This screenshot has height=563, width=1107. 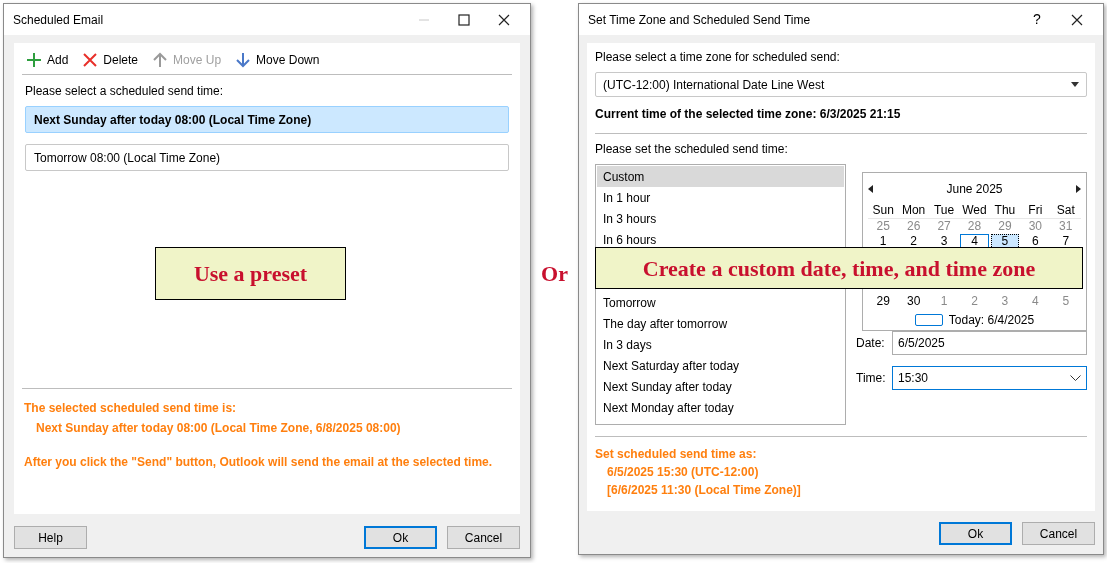 I want to click on result-line: [6/6/2025 11:30 (Local Time Zone)], so click(x=704, y=490).